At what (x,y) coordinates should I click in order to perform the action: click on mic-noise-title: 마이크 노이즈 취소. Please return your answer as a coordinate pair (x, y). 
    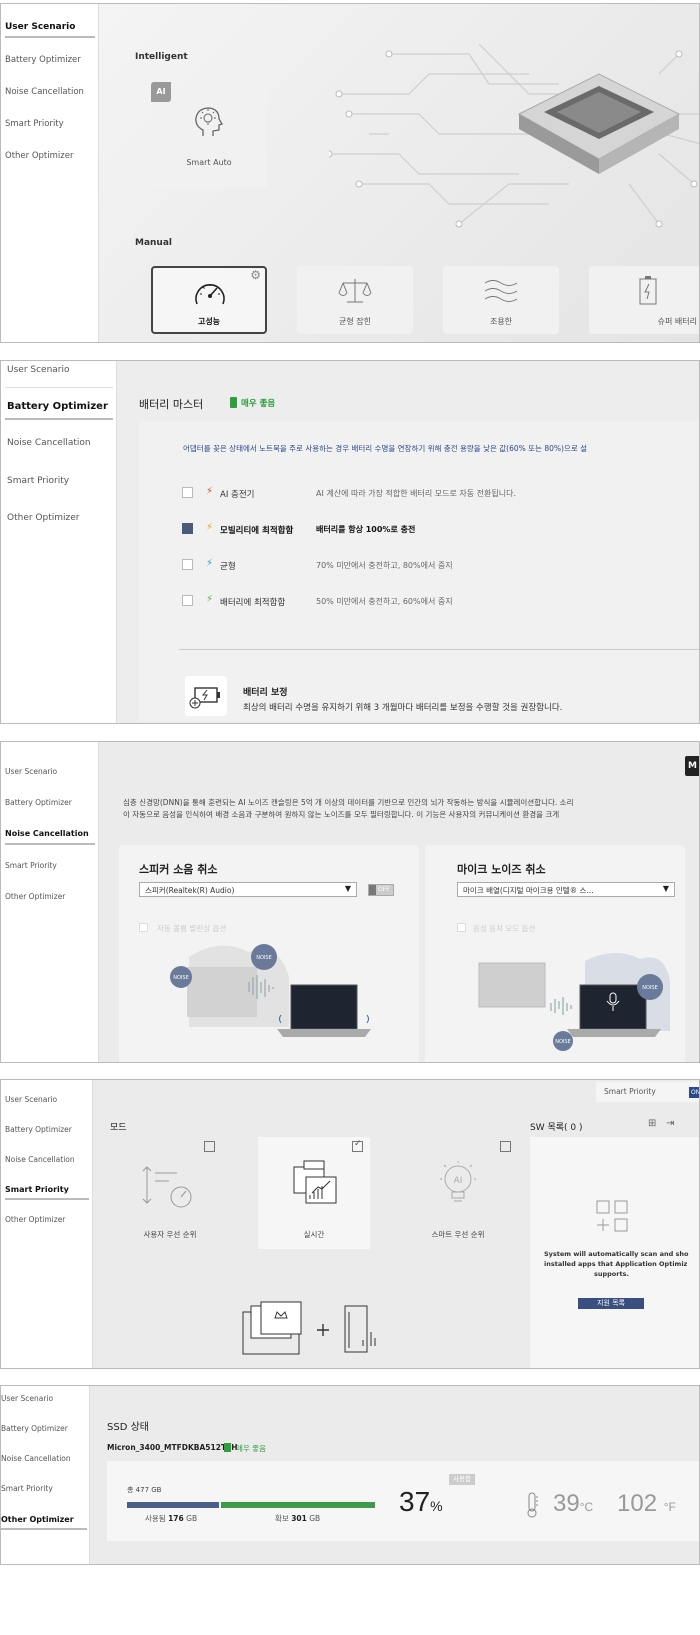
    Looking at the image, I should click on (501, 869).